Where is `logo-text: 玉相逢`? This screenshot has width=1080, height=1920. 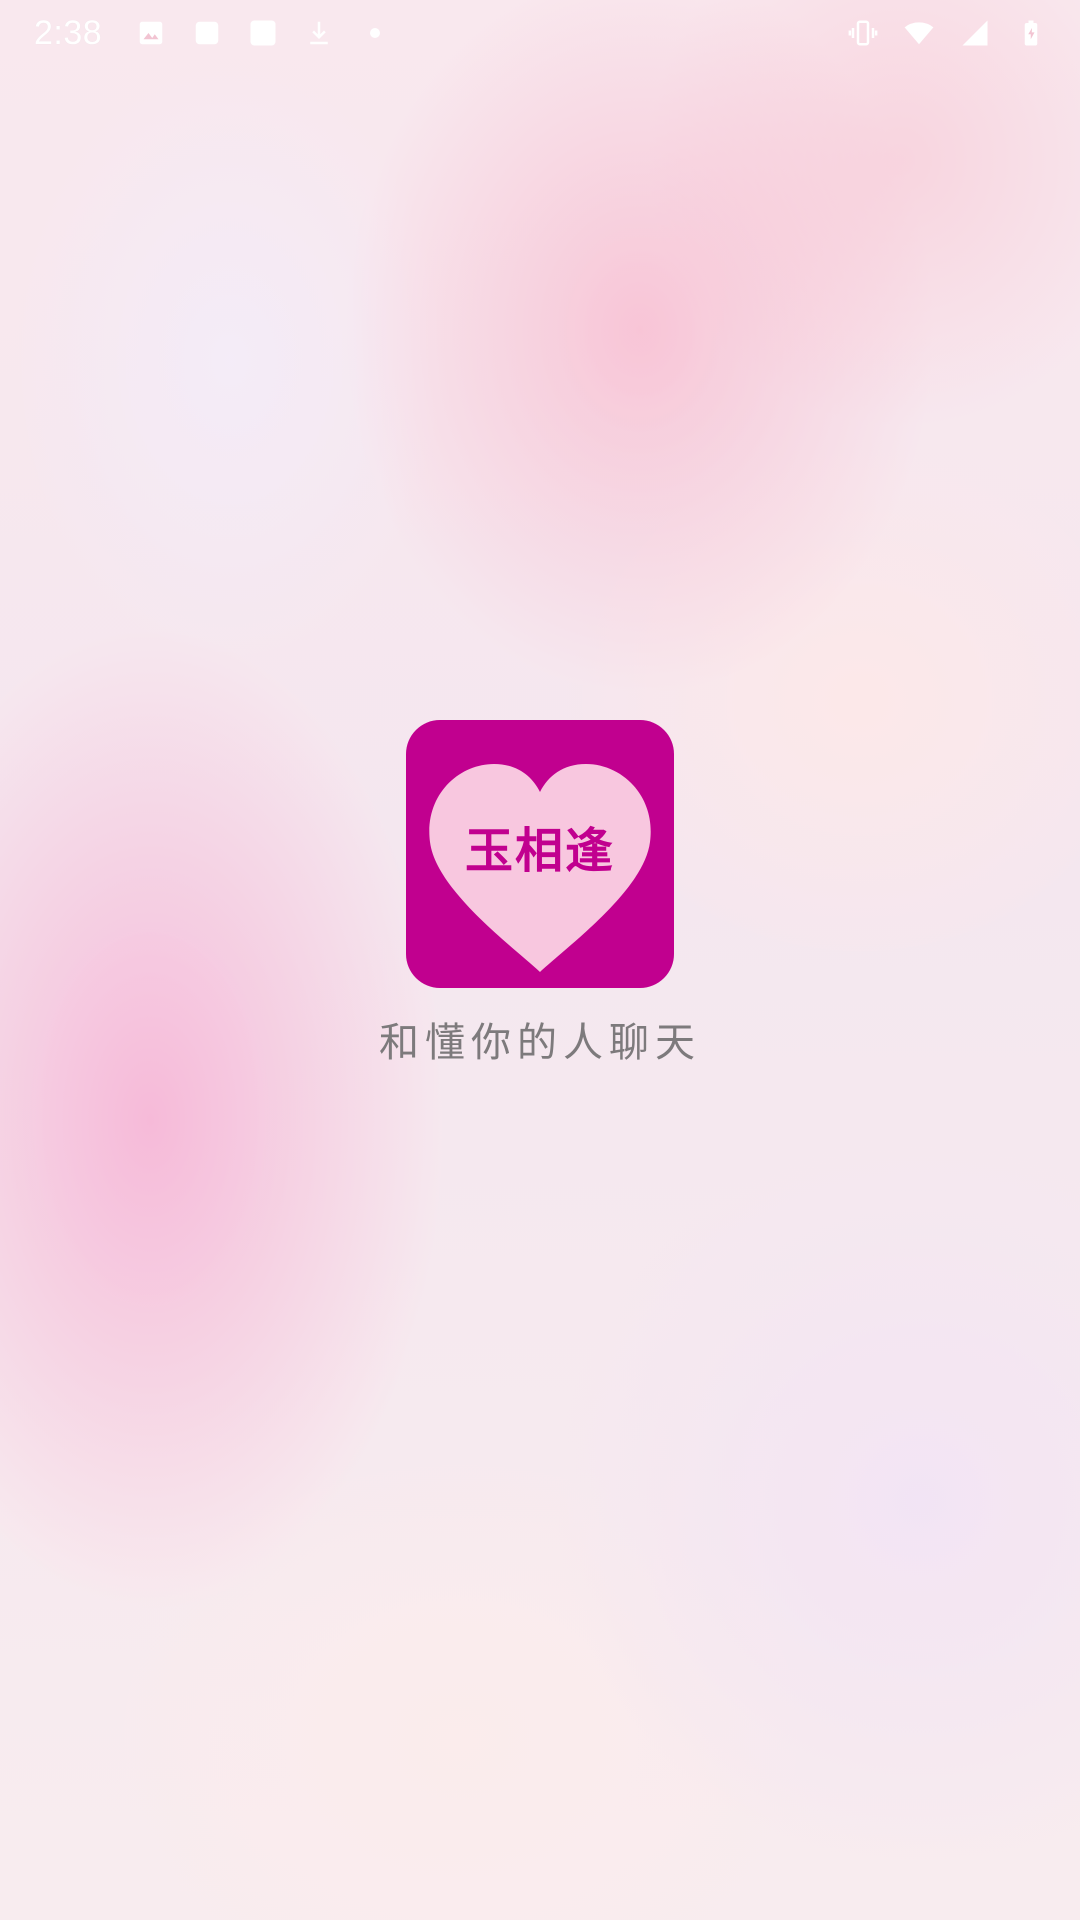 logo-text: 玉相逢 is located at coordinates (539, 851).